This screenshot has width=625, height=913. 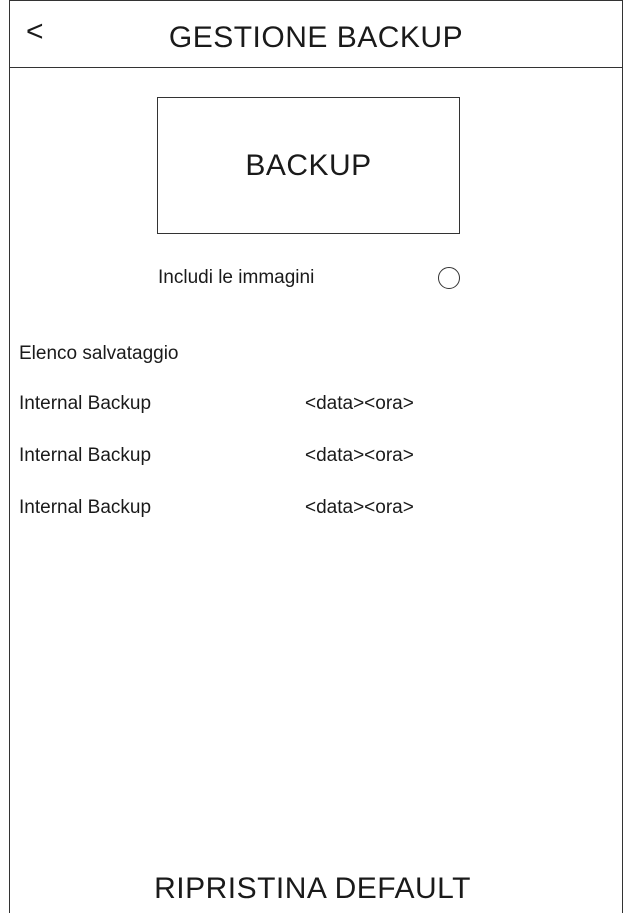 What do you see at coordinates (236, 277) in the screenshot?
I see `include-images-label: Includi le immagini` at bounding box center [236, 277].